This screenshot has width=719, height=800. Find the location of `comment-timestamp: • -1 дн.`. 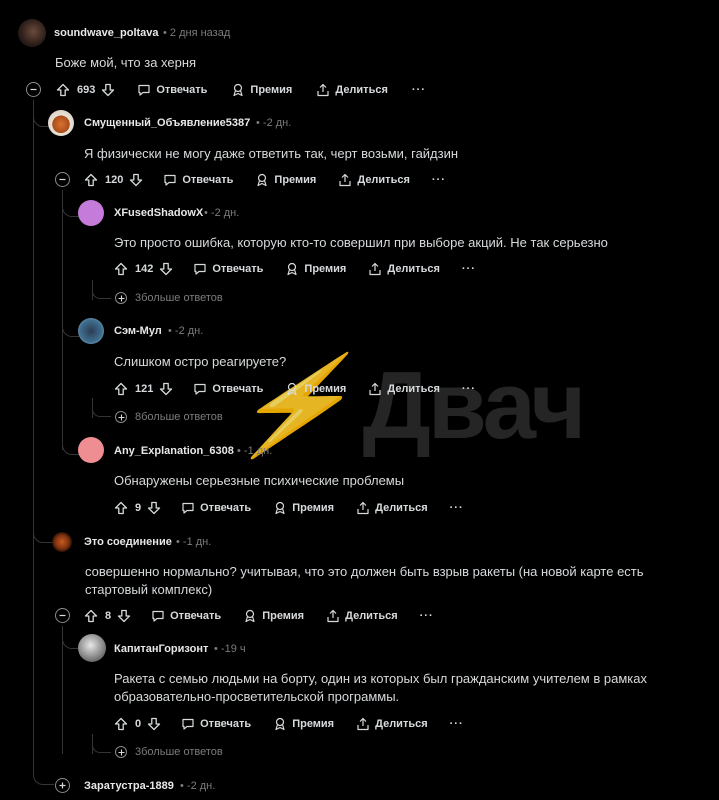

comment-timestamp: • -1 дн. is located at coordinates (194, 542).